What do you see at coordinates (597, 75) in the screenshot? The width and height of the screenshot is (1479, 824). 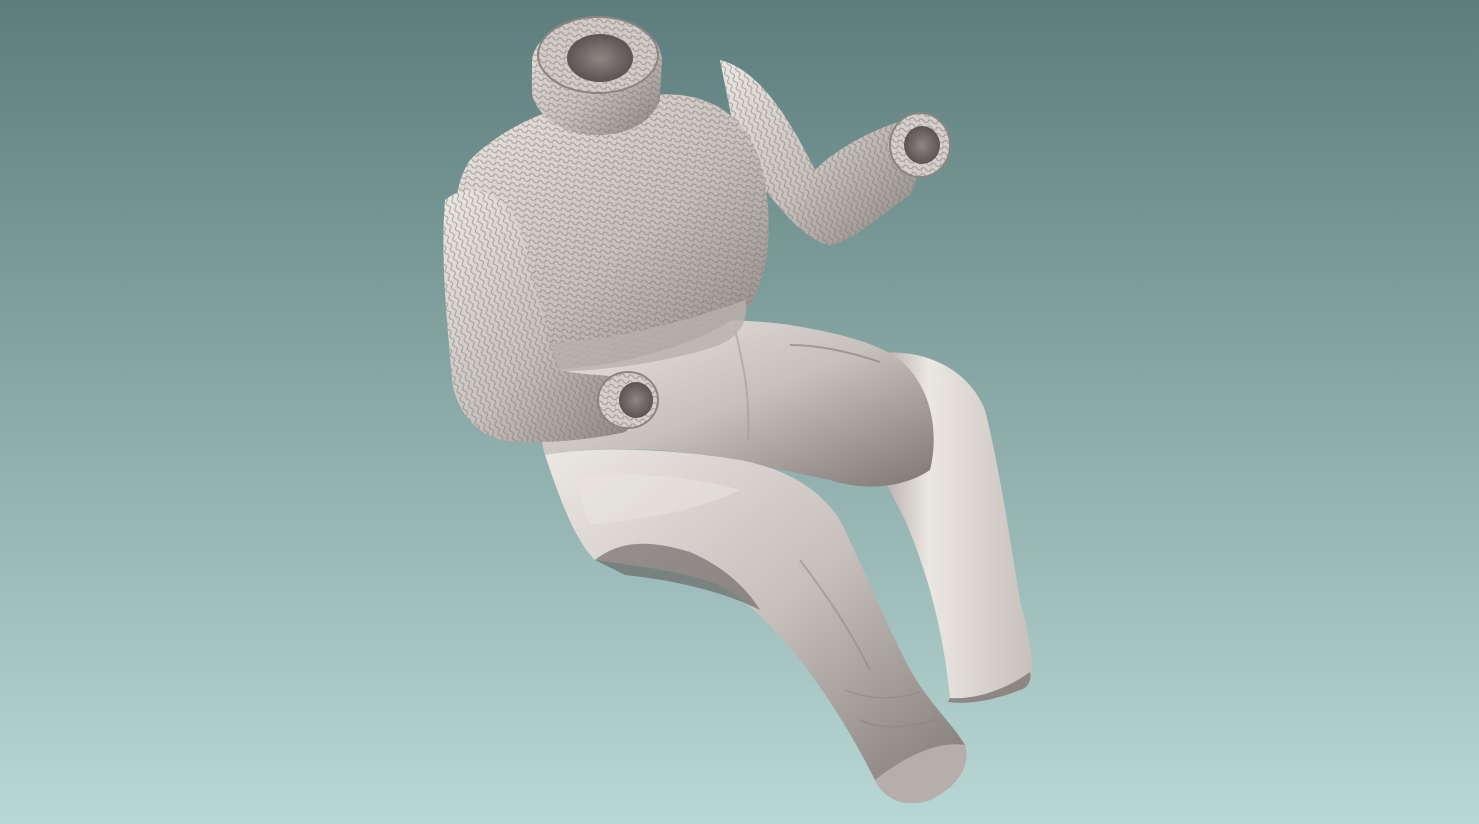 I see `turtleneck-collar` at bounding box center [597, 75].